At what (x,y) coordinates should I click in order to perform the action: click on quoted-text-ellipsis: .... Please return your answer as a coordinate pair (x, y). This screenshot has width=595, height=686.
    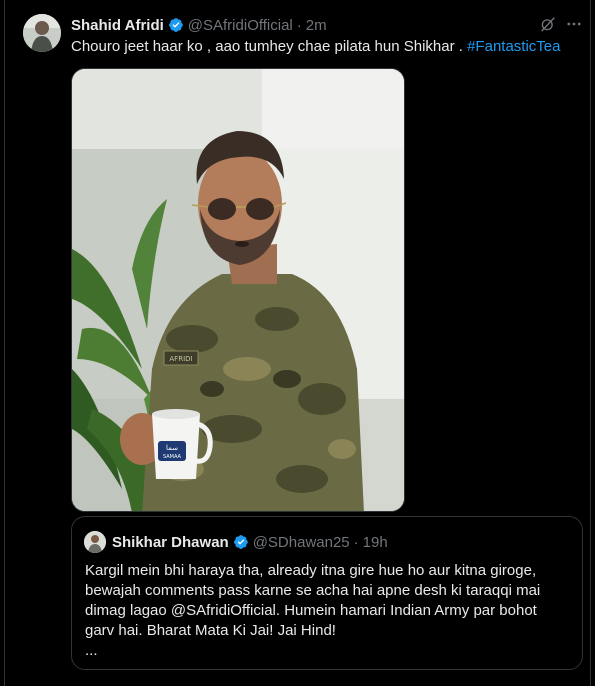
    Looking at the image, I should click on (91, 650).